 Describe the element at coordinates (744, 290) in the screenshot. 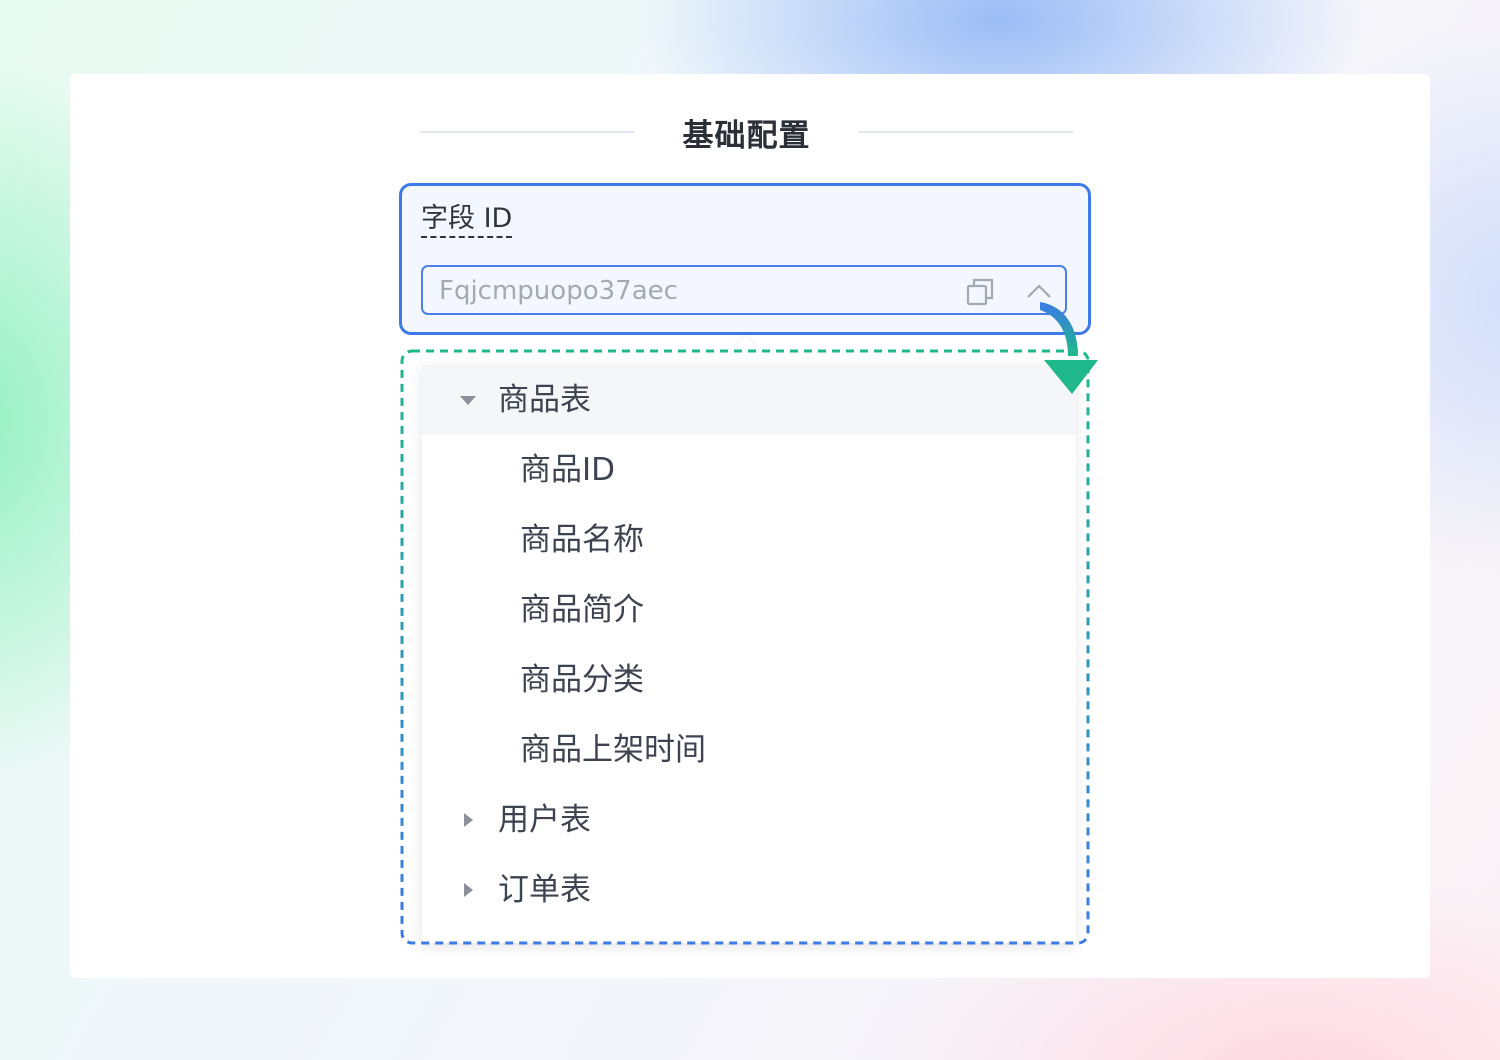

I see `field-id-select: Fqjcmpuopo37aec` at that location.